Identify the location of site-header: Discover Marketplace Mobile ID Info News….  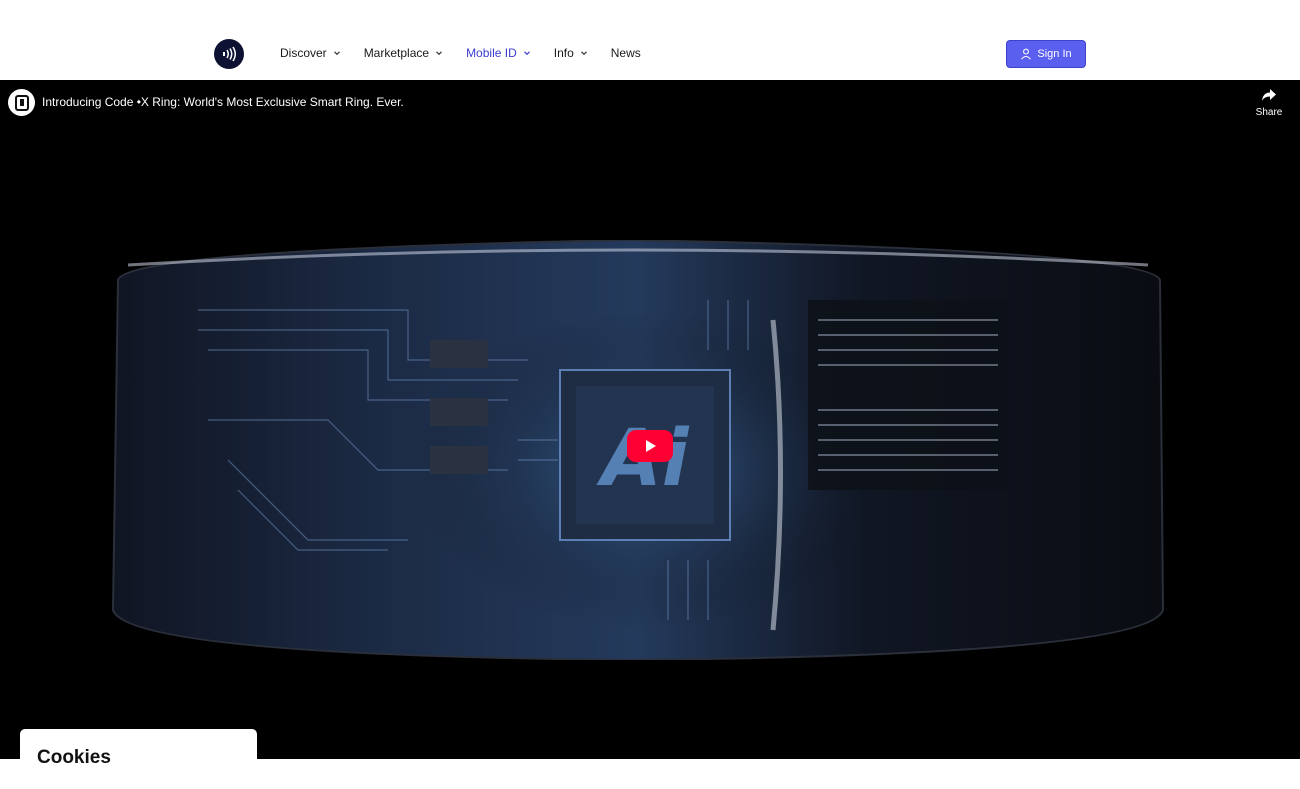
(650, 40).